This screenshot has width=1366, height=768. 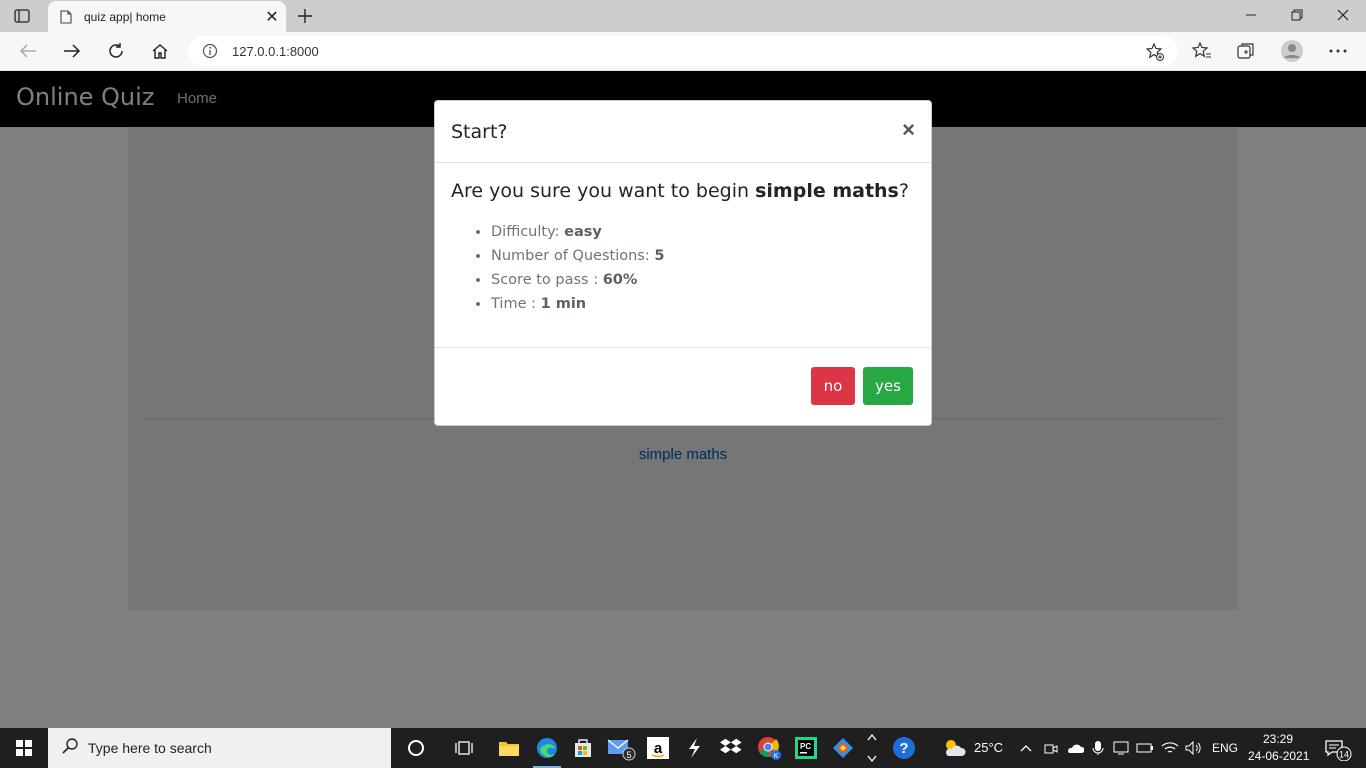 I want to click on weather-temperature: 25°C, so click(x=988, y=747).